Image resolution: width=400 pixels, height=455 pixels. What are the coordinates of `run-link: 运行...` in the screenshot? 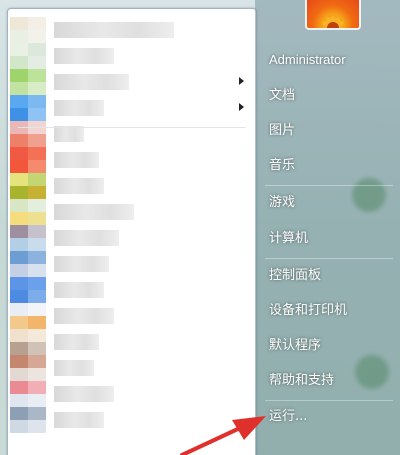 It's located at (327, 417).